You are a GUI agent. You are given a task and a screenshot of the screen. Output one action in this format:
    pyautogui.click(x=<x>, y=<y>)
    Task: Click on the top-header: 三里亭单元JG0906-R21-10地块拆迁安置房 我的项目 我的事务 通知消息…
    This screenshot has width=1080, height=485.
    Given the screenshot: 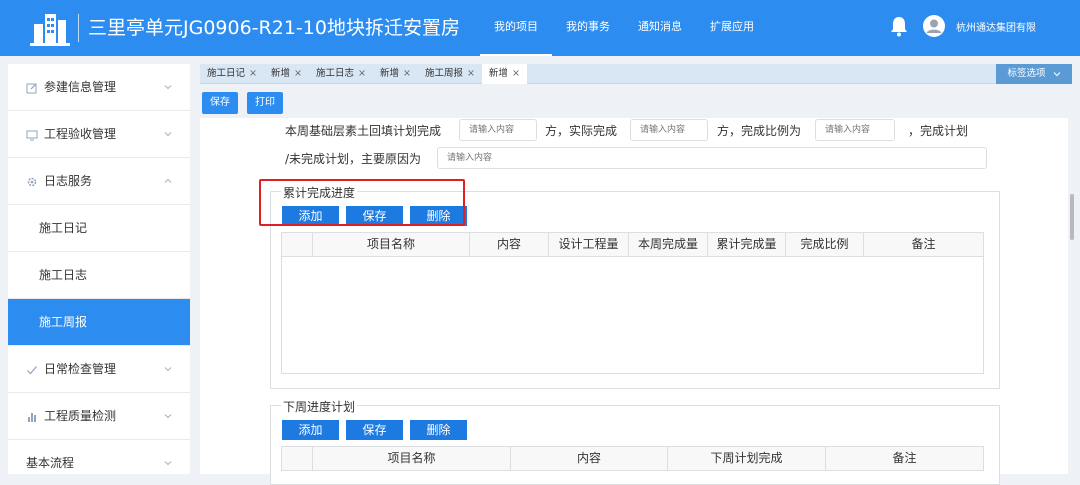 What is the action you would take?
    pyautogui.click(x=540, y=28)
    